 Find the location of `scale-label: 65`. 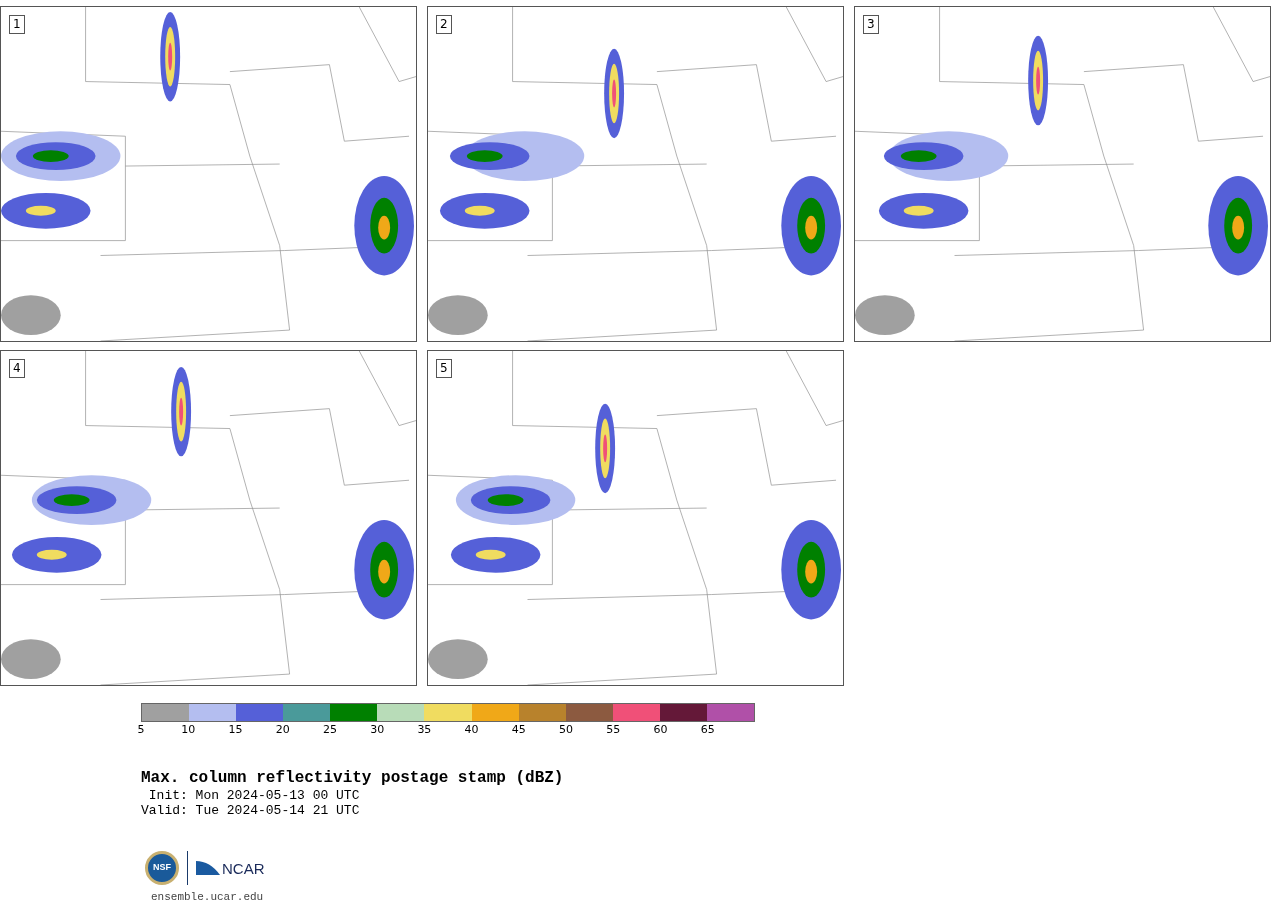

scale-label: 65 is located at coordinates (707, 730).